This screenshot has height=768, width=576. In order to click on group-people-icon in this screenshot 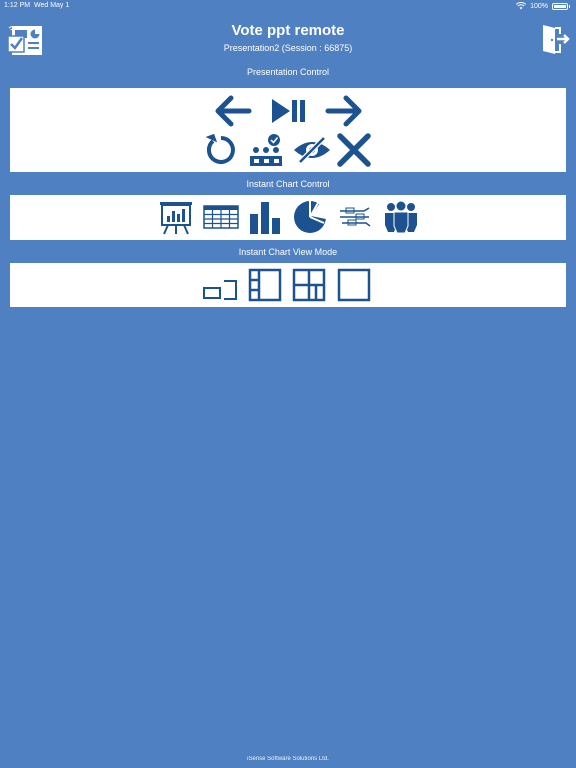, I will do `click(401, 217)`.